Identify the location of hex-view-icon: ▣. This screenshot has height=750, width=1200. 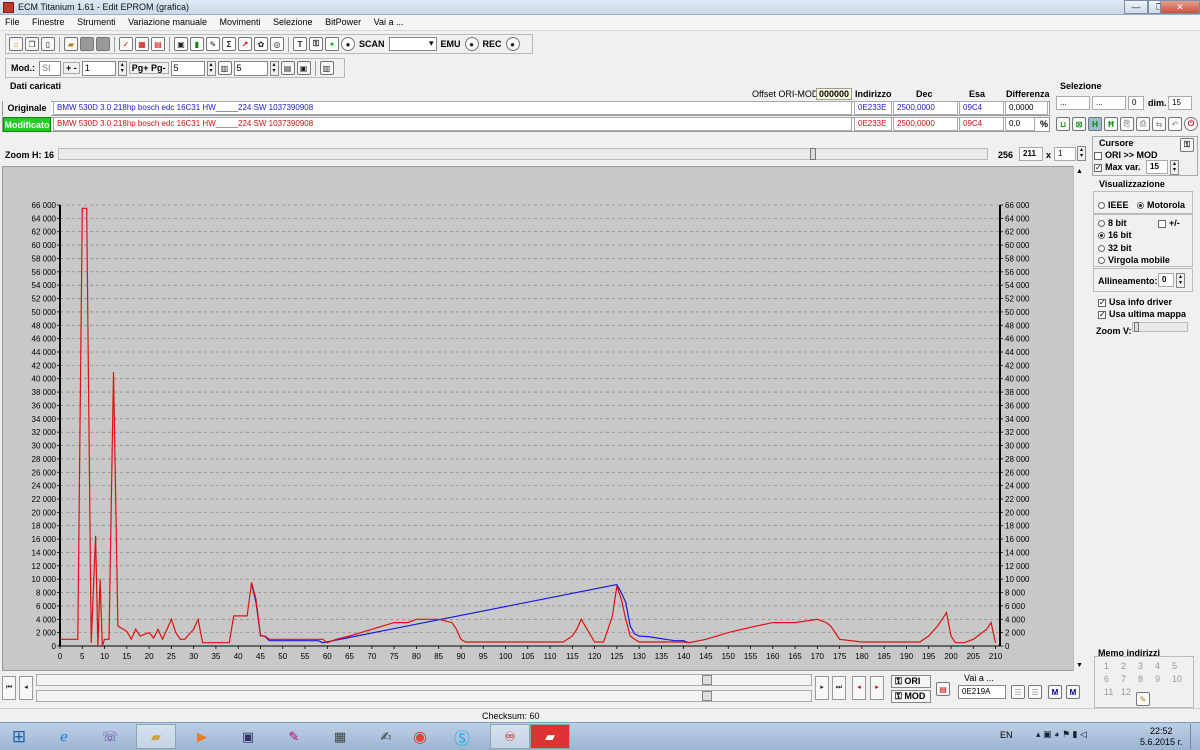
(303, 68).